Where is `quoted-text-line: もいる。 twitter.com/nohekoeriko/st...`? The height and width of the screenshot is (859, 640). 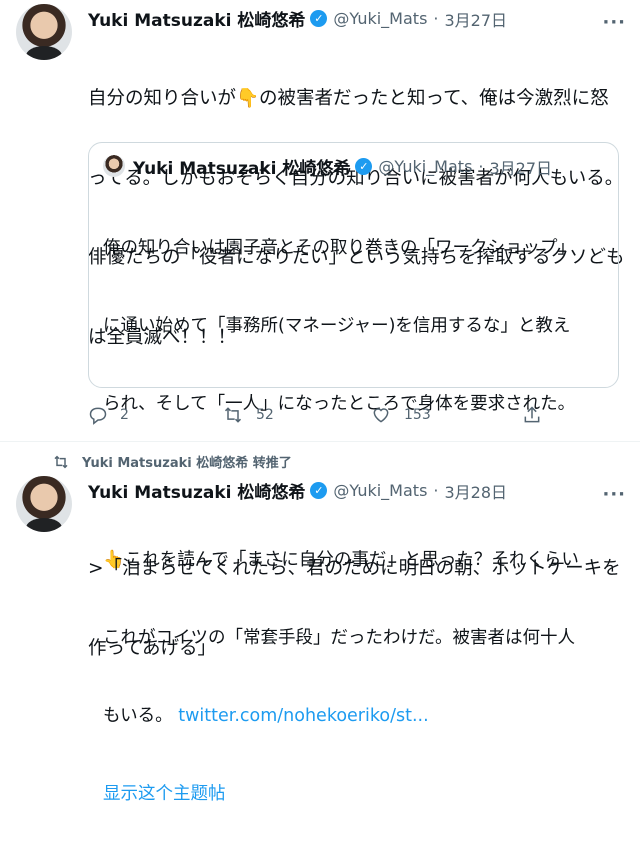
quoted-text-line: もいる。 twitter.com/nohekoeriko/st... is located at coordinates (358, 716).